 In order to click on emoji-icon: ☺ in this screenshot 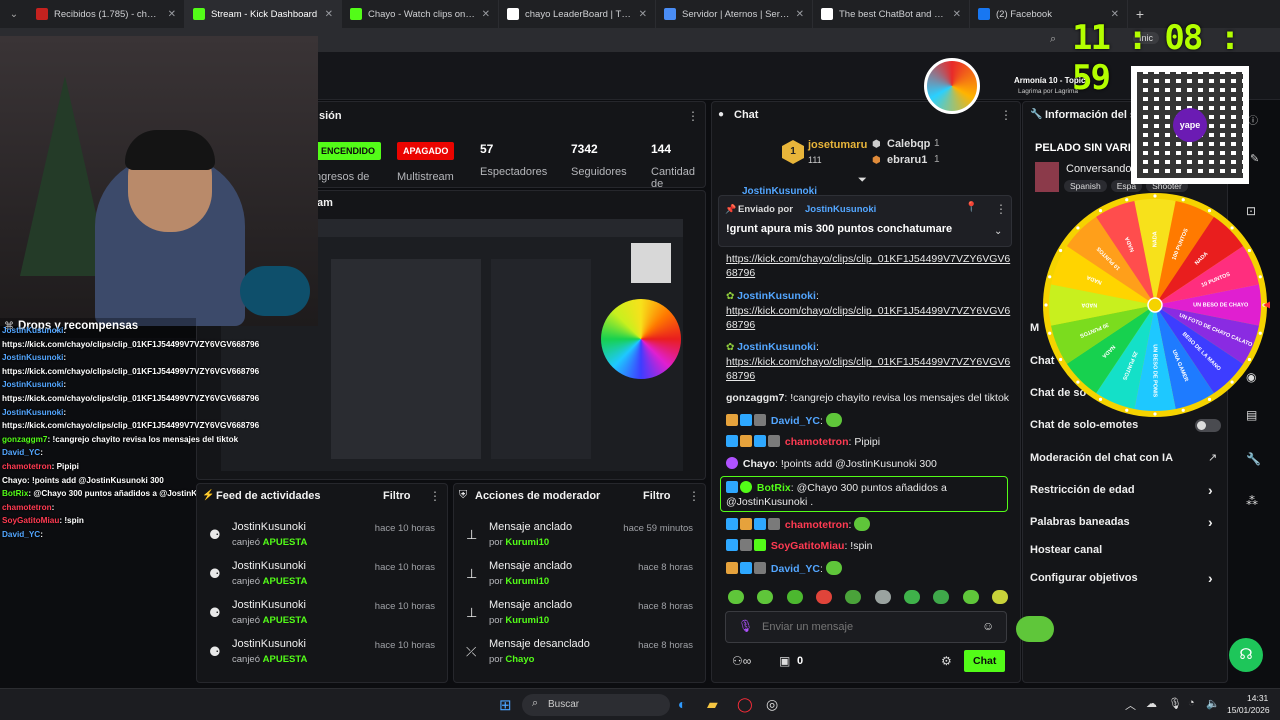, I will do `click(988, 626)`.